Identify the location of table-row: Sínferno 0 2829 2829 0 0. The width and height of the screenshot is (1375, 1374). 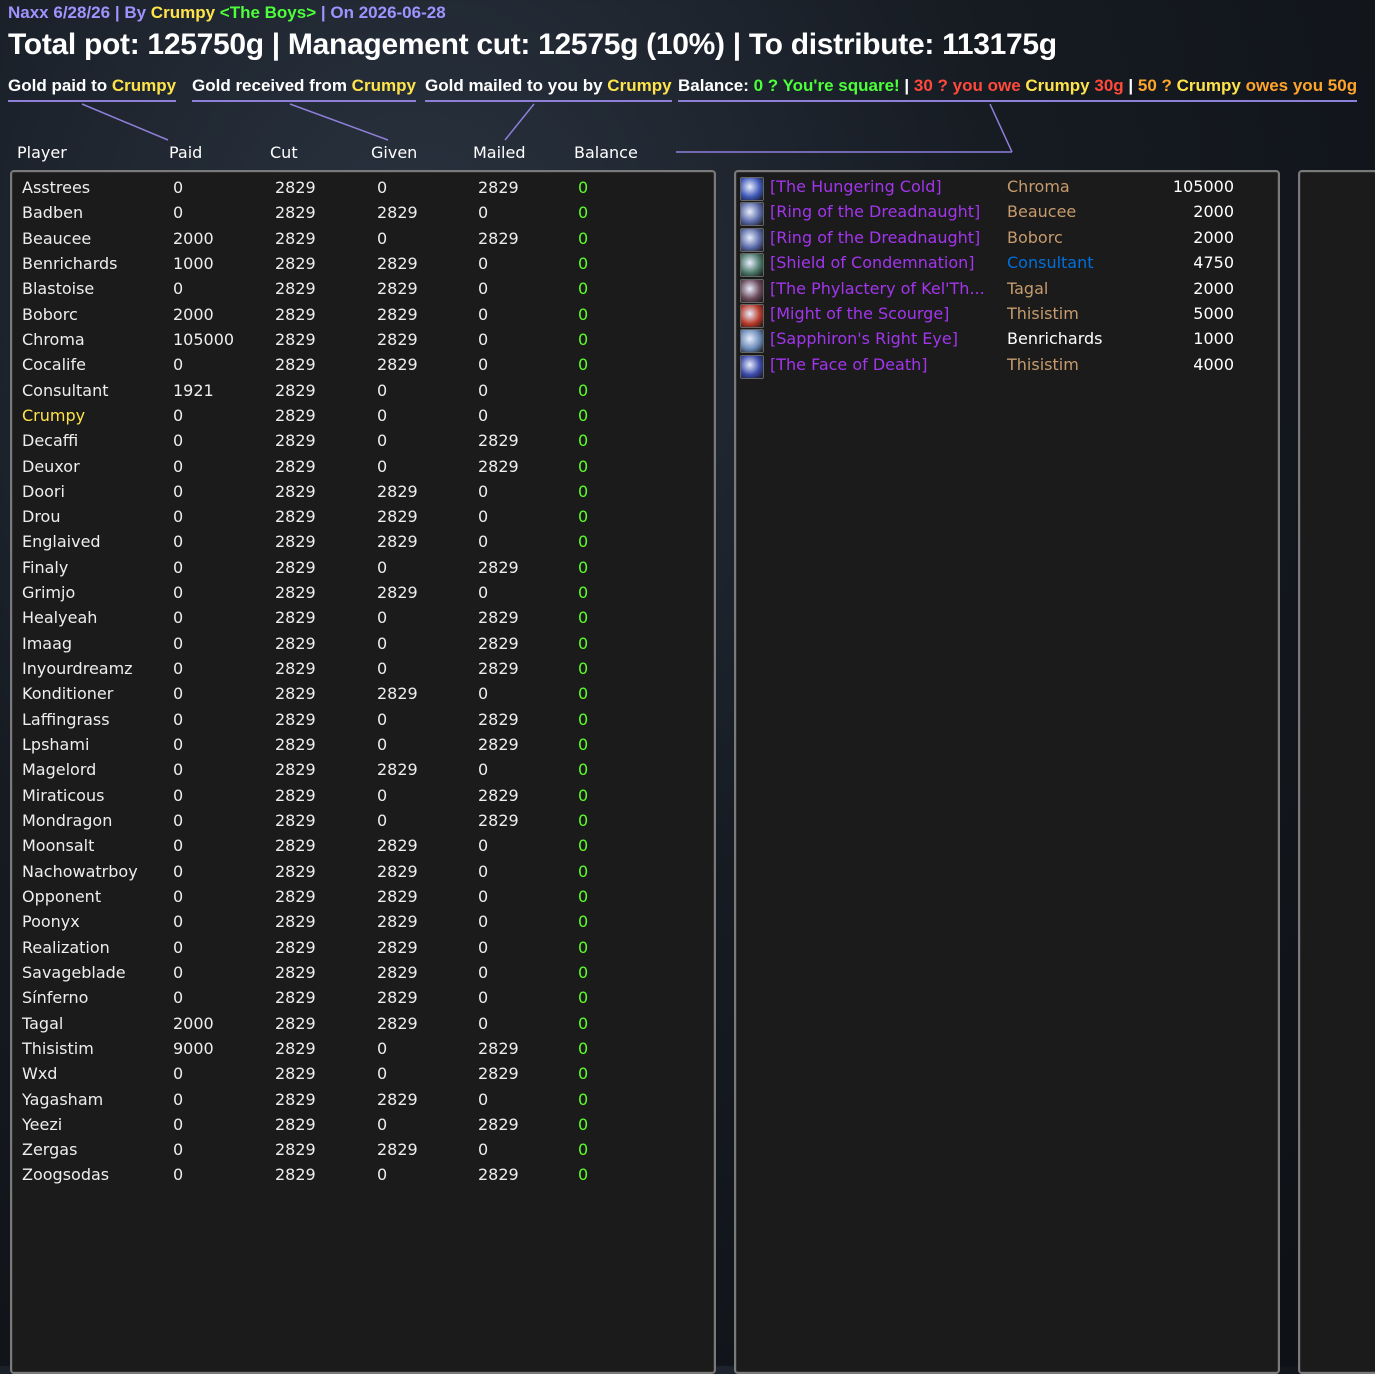
(362, 1000).